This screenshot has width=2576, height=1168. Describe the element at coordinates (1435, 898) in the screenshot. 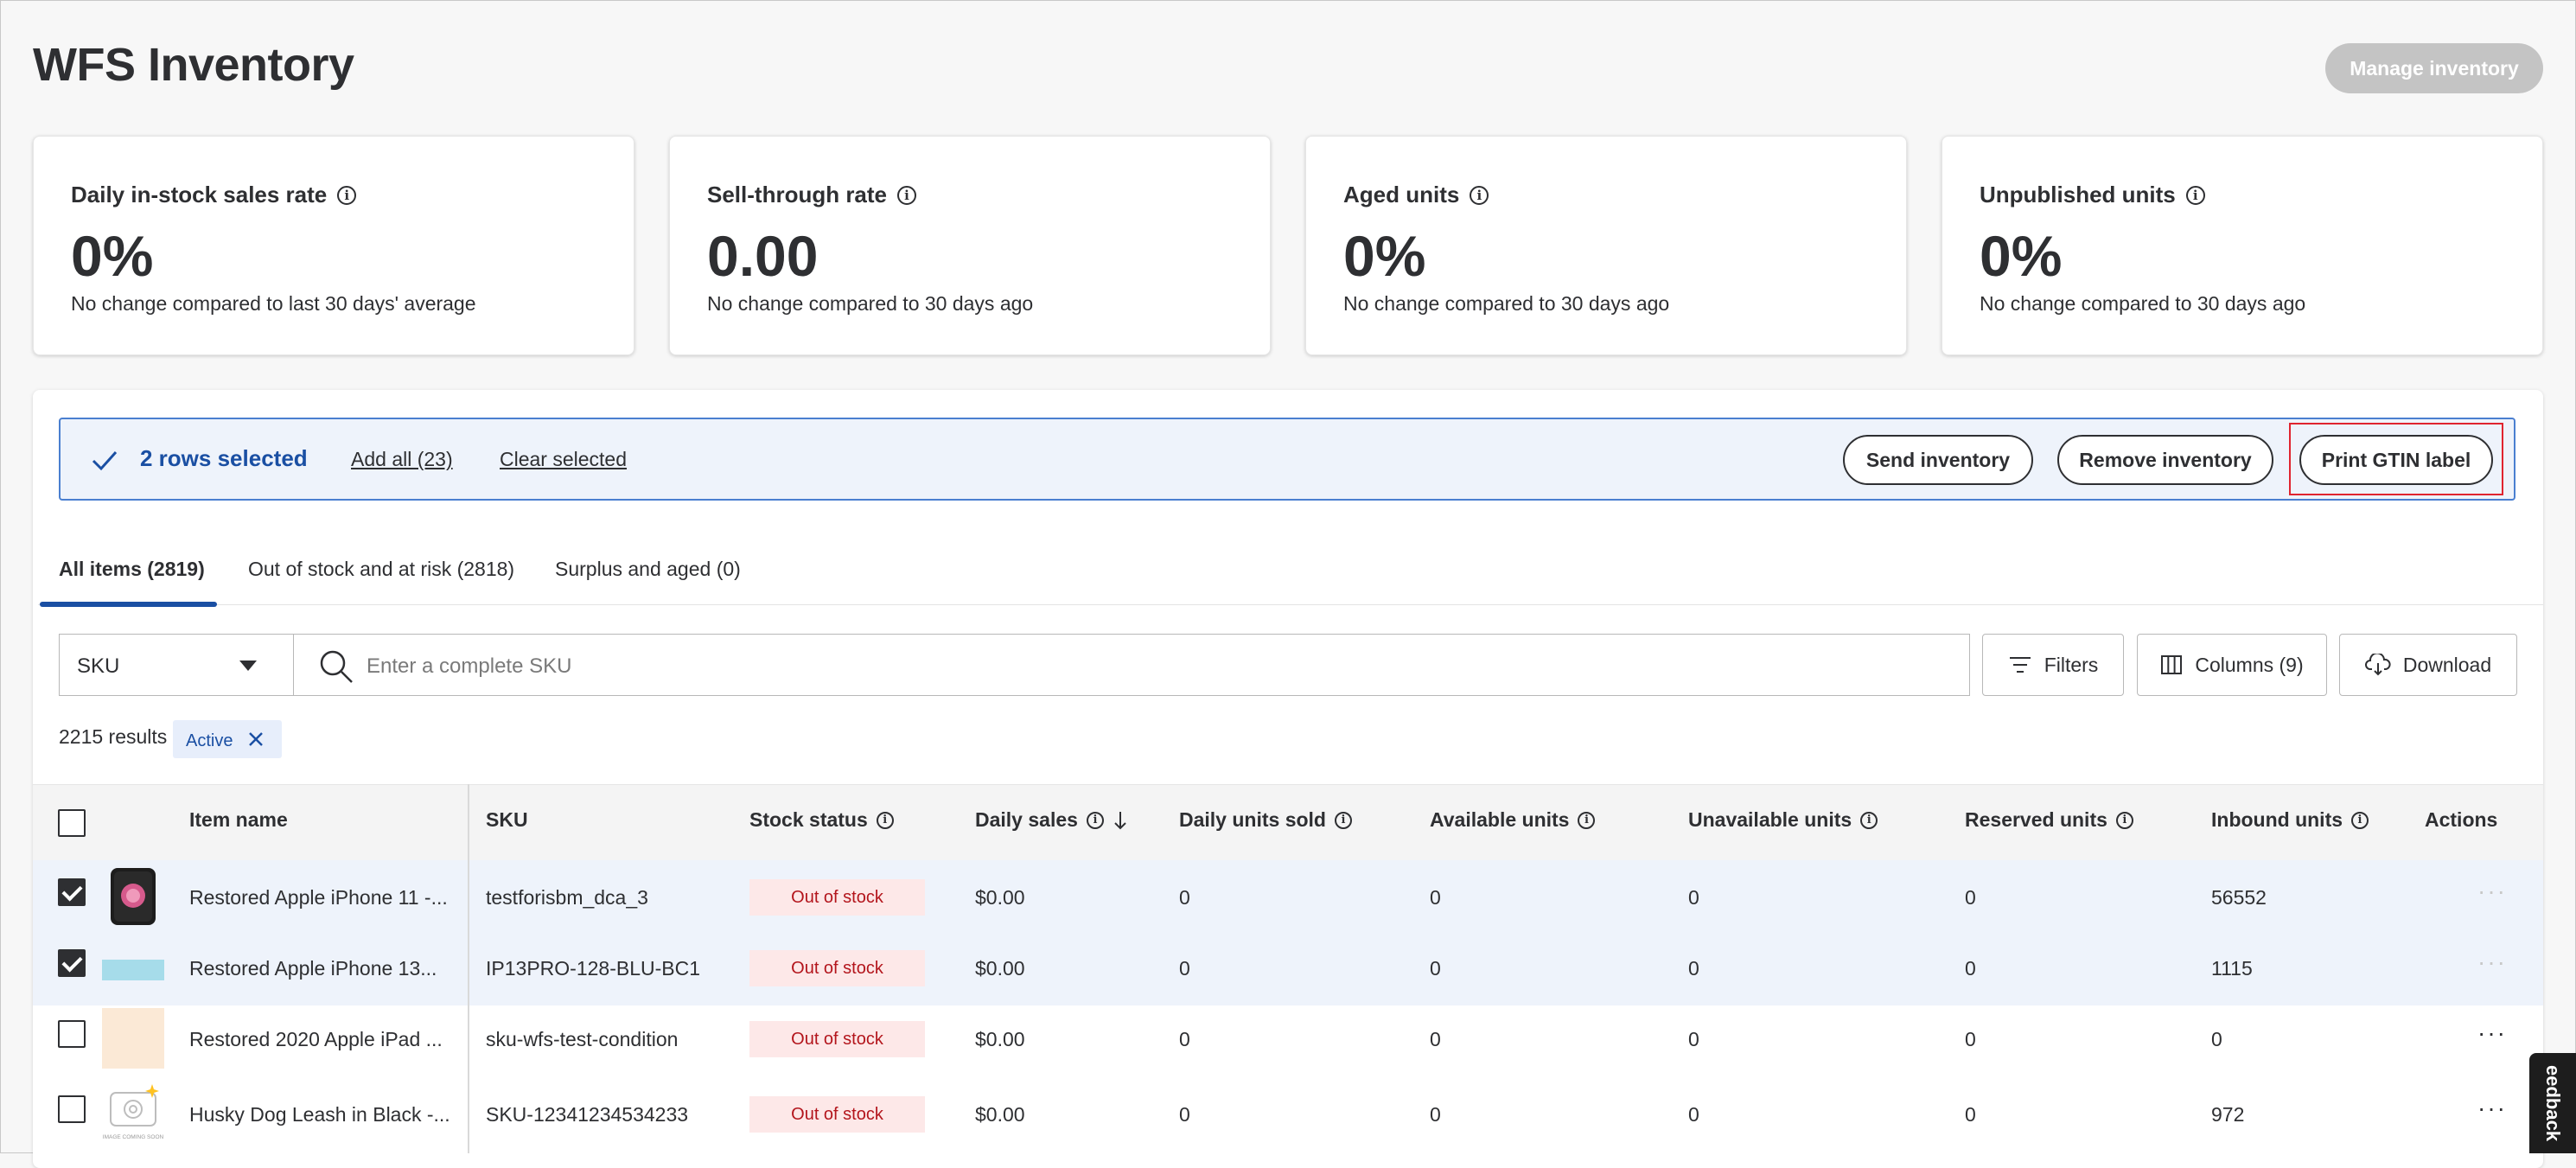

I see `available-value: 0` at that location.